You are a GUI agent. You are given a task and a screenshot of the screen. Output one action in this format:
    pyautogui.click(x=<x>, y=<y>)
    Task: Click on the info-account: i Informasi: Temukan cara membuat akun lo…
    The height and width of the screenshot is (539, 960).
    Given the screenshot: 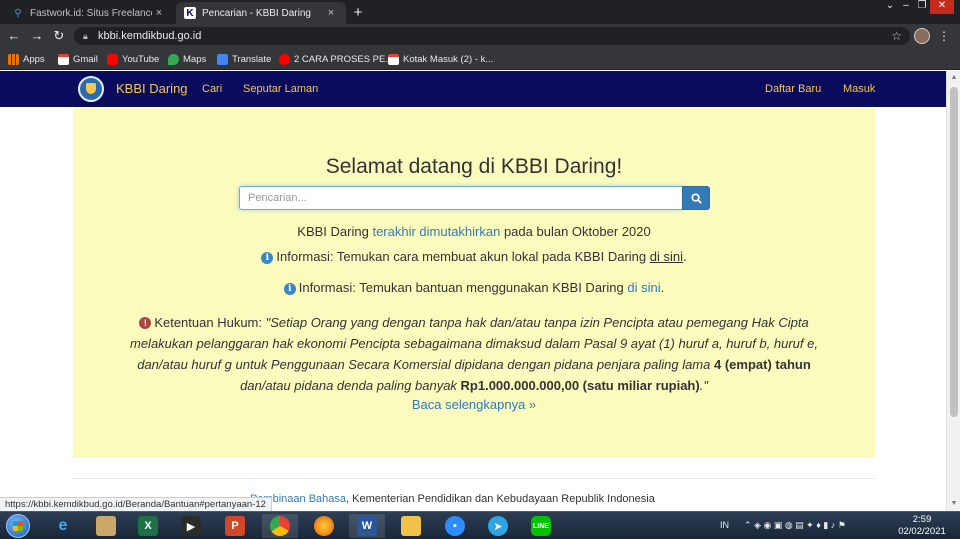 What is the action you would take?
    pyautogui.click(x=474, y=256)
    